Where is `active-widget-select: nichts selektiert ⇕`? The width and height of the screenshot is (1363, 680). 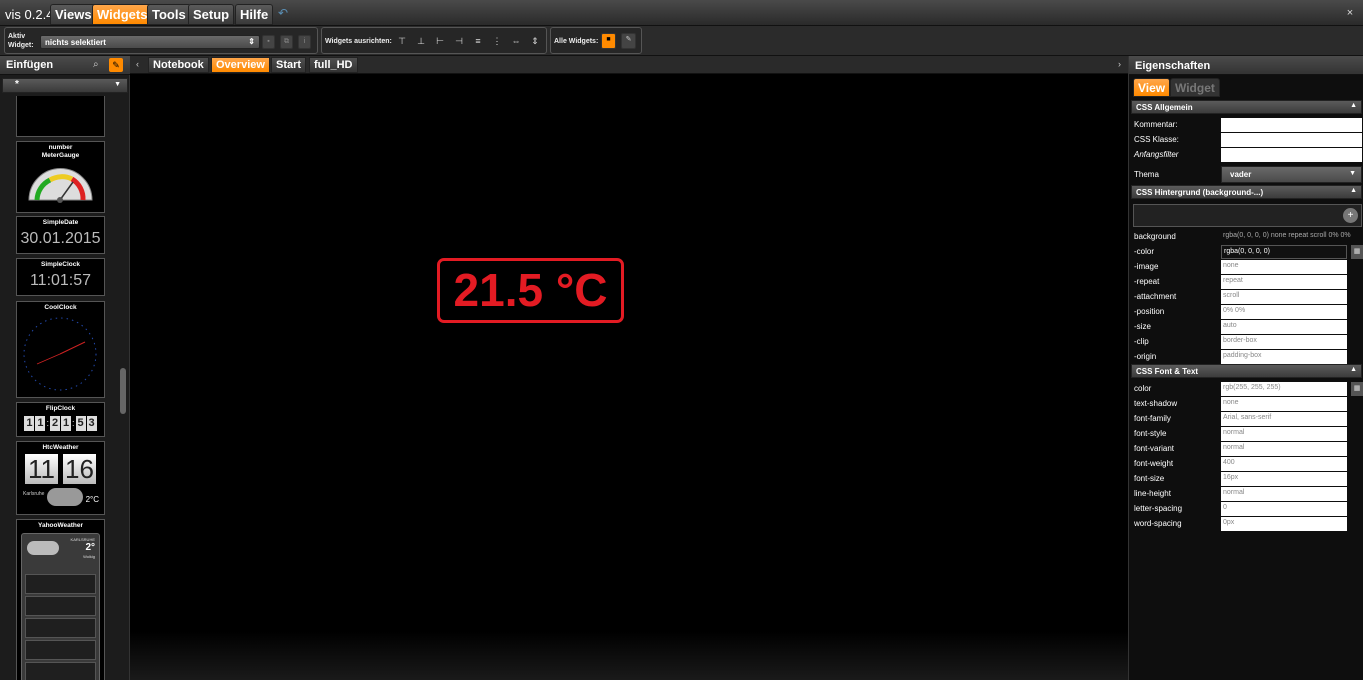
active-widget-select: nichts selektiert ⇕ is located at coordinates (150, 42).